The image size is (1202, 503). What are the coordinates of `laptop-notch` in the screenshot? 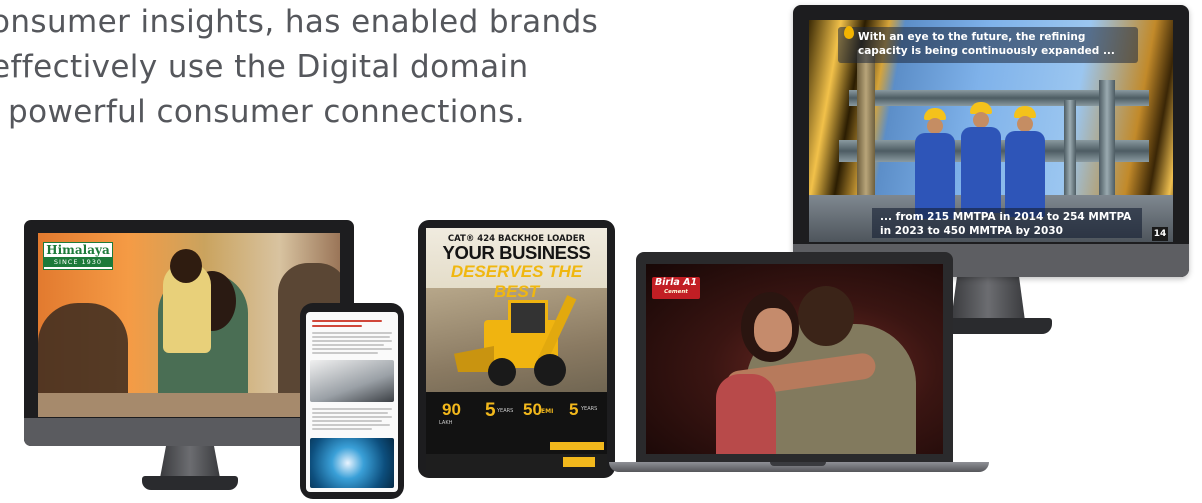 It's located at (798, 464).